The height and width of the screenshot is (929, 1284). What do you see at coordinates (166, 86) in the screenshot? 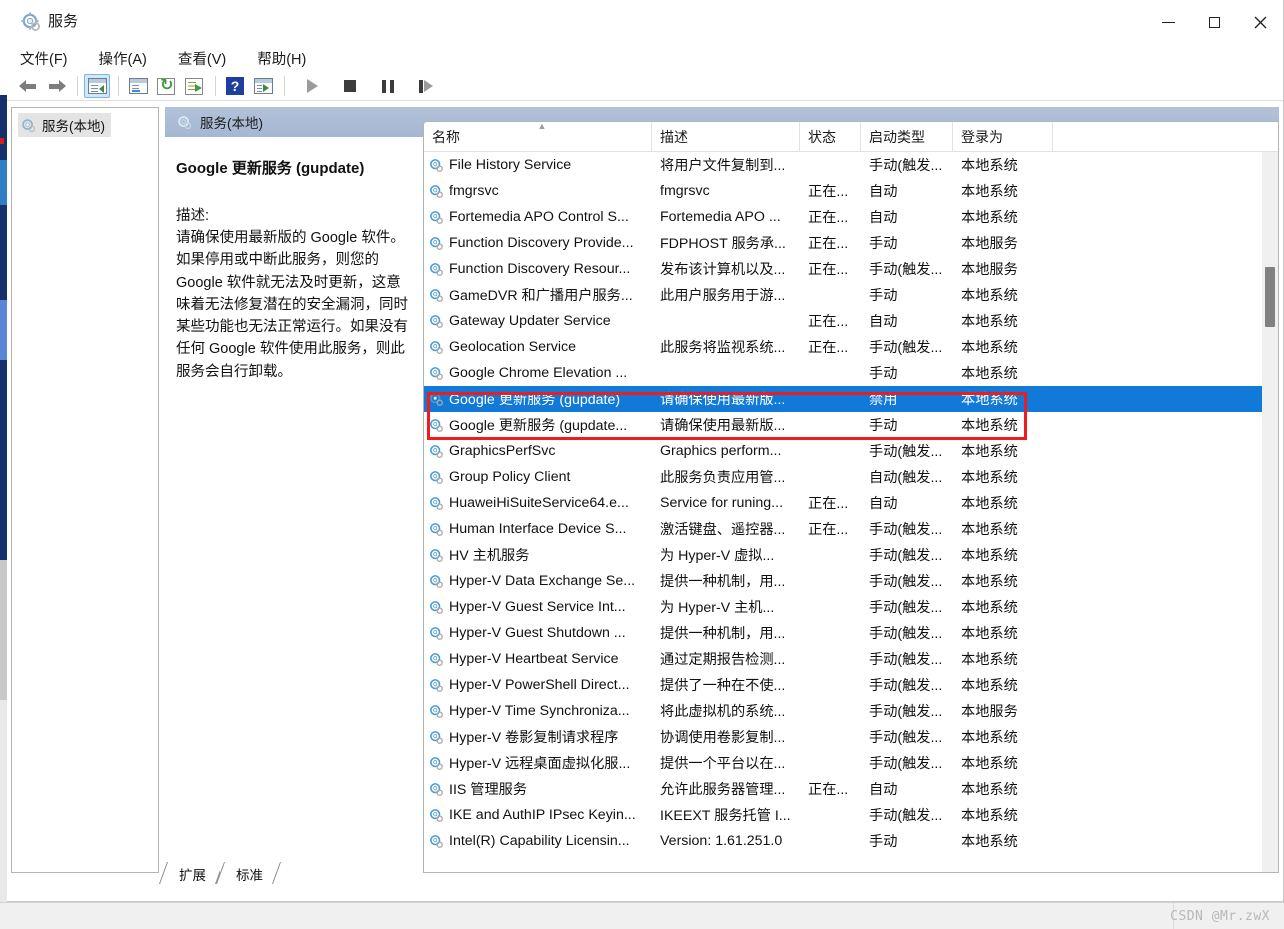
I see `refresh-button` at bounding box center [166, 86].